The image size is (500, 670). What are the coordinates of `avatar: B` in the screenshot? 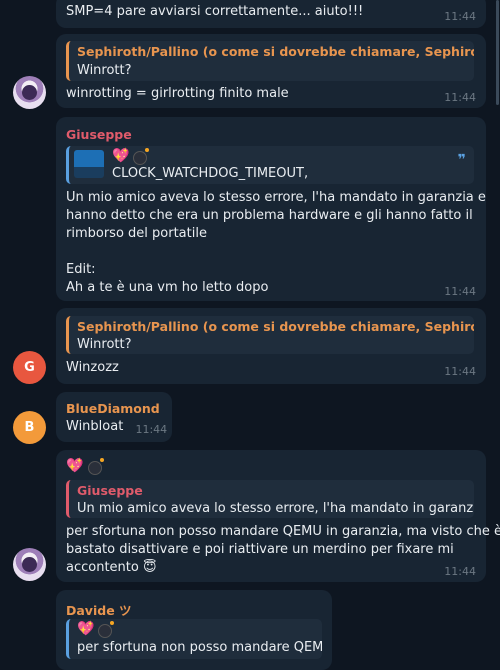 It's located at (29, 427).